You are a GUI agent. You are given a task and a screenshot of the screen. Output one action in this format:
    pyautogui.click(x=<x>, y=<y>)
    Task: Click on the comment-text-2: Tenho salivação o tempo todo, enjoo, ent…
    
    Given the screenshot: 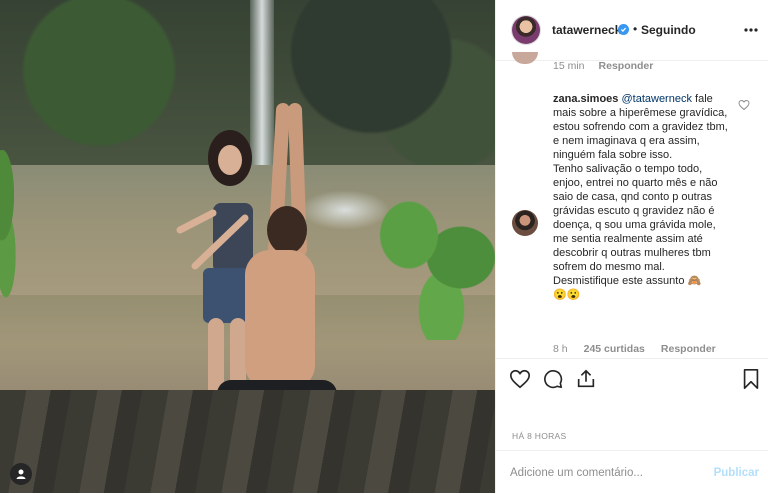 What is the action you would take?
    pyautogui.click(x=635, y=225)
    